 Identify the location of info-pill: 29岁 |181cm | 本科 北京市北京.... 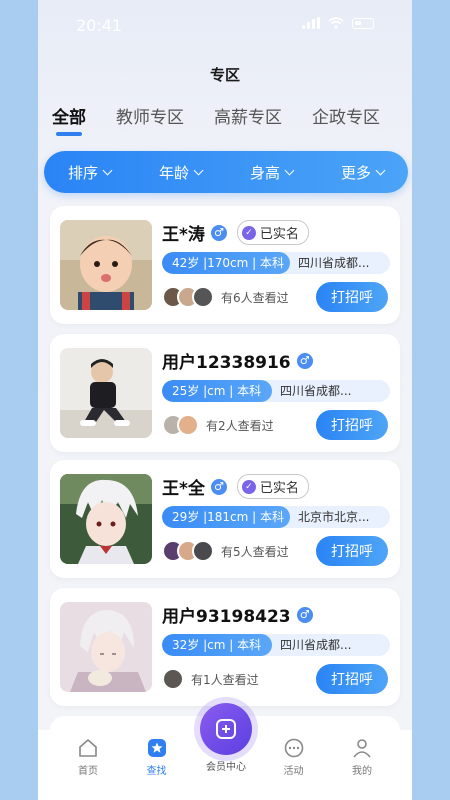
(276, 517).